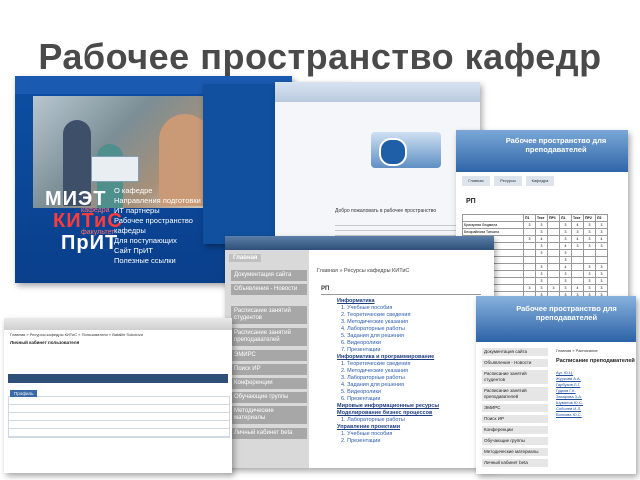  Describe the element at coordinates (412, 378) in the screenshot. I see `resource-link: 3. Лабораторные работы` at that location.